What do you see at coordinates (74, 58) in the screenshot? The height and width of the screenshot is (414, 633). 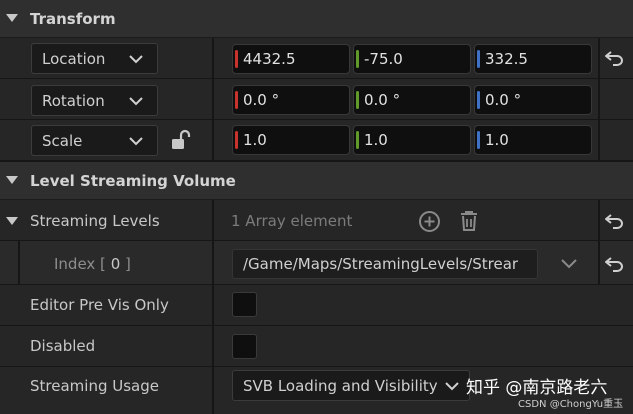 I see `dropdown-label: Location` at bounding box center [74, 58].